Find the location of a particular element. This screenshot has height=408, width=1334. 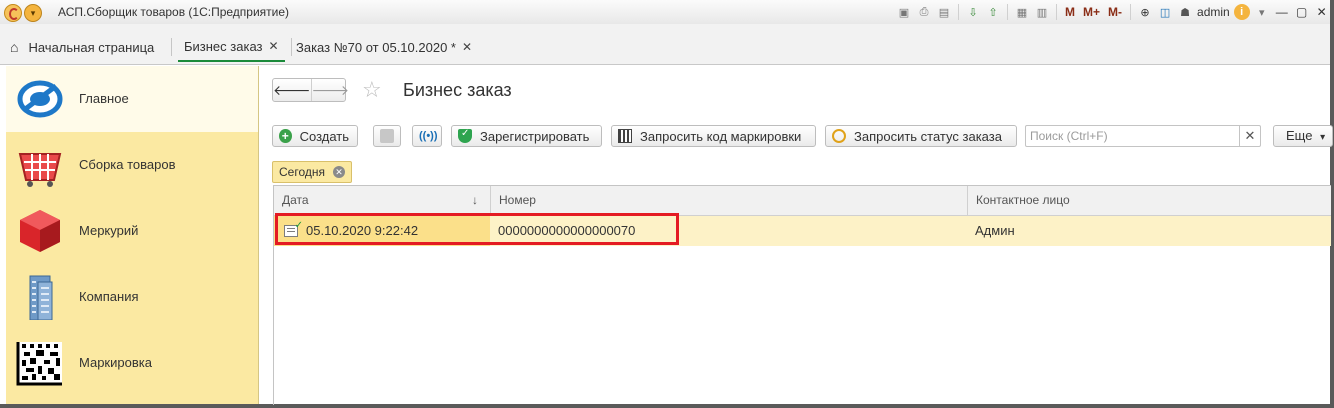

column-label: Номер is located at coordinates (517, 200).